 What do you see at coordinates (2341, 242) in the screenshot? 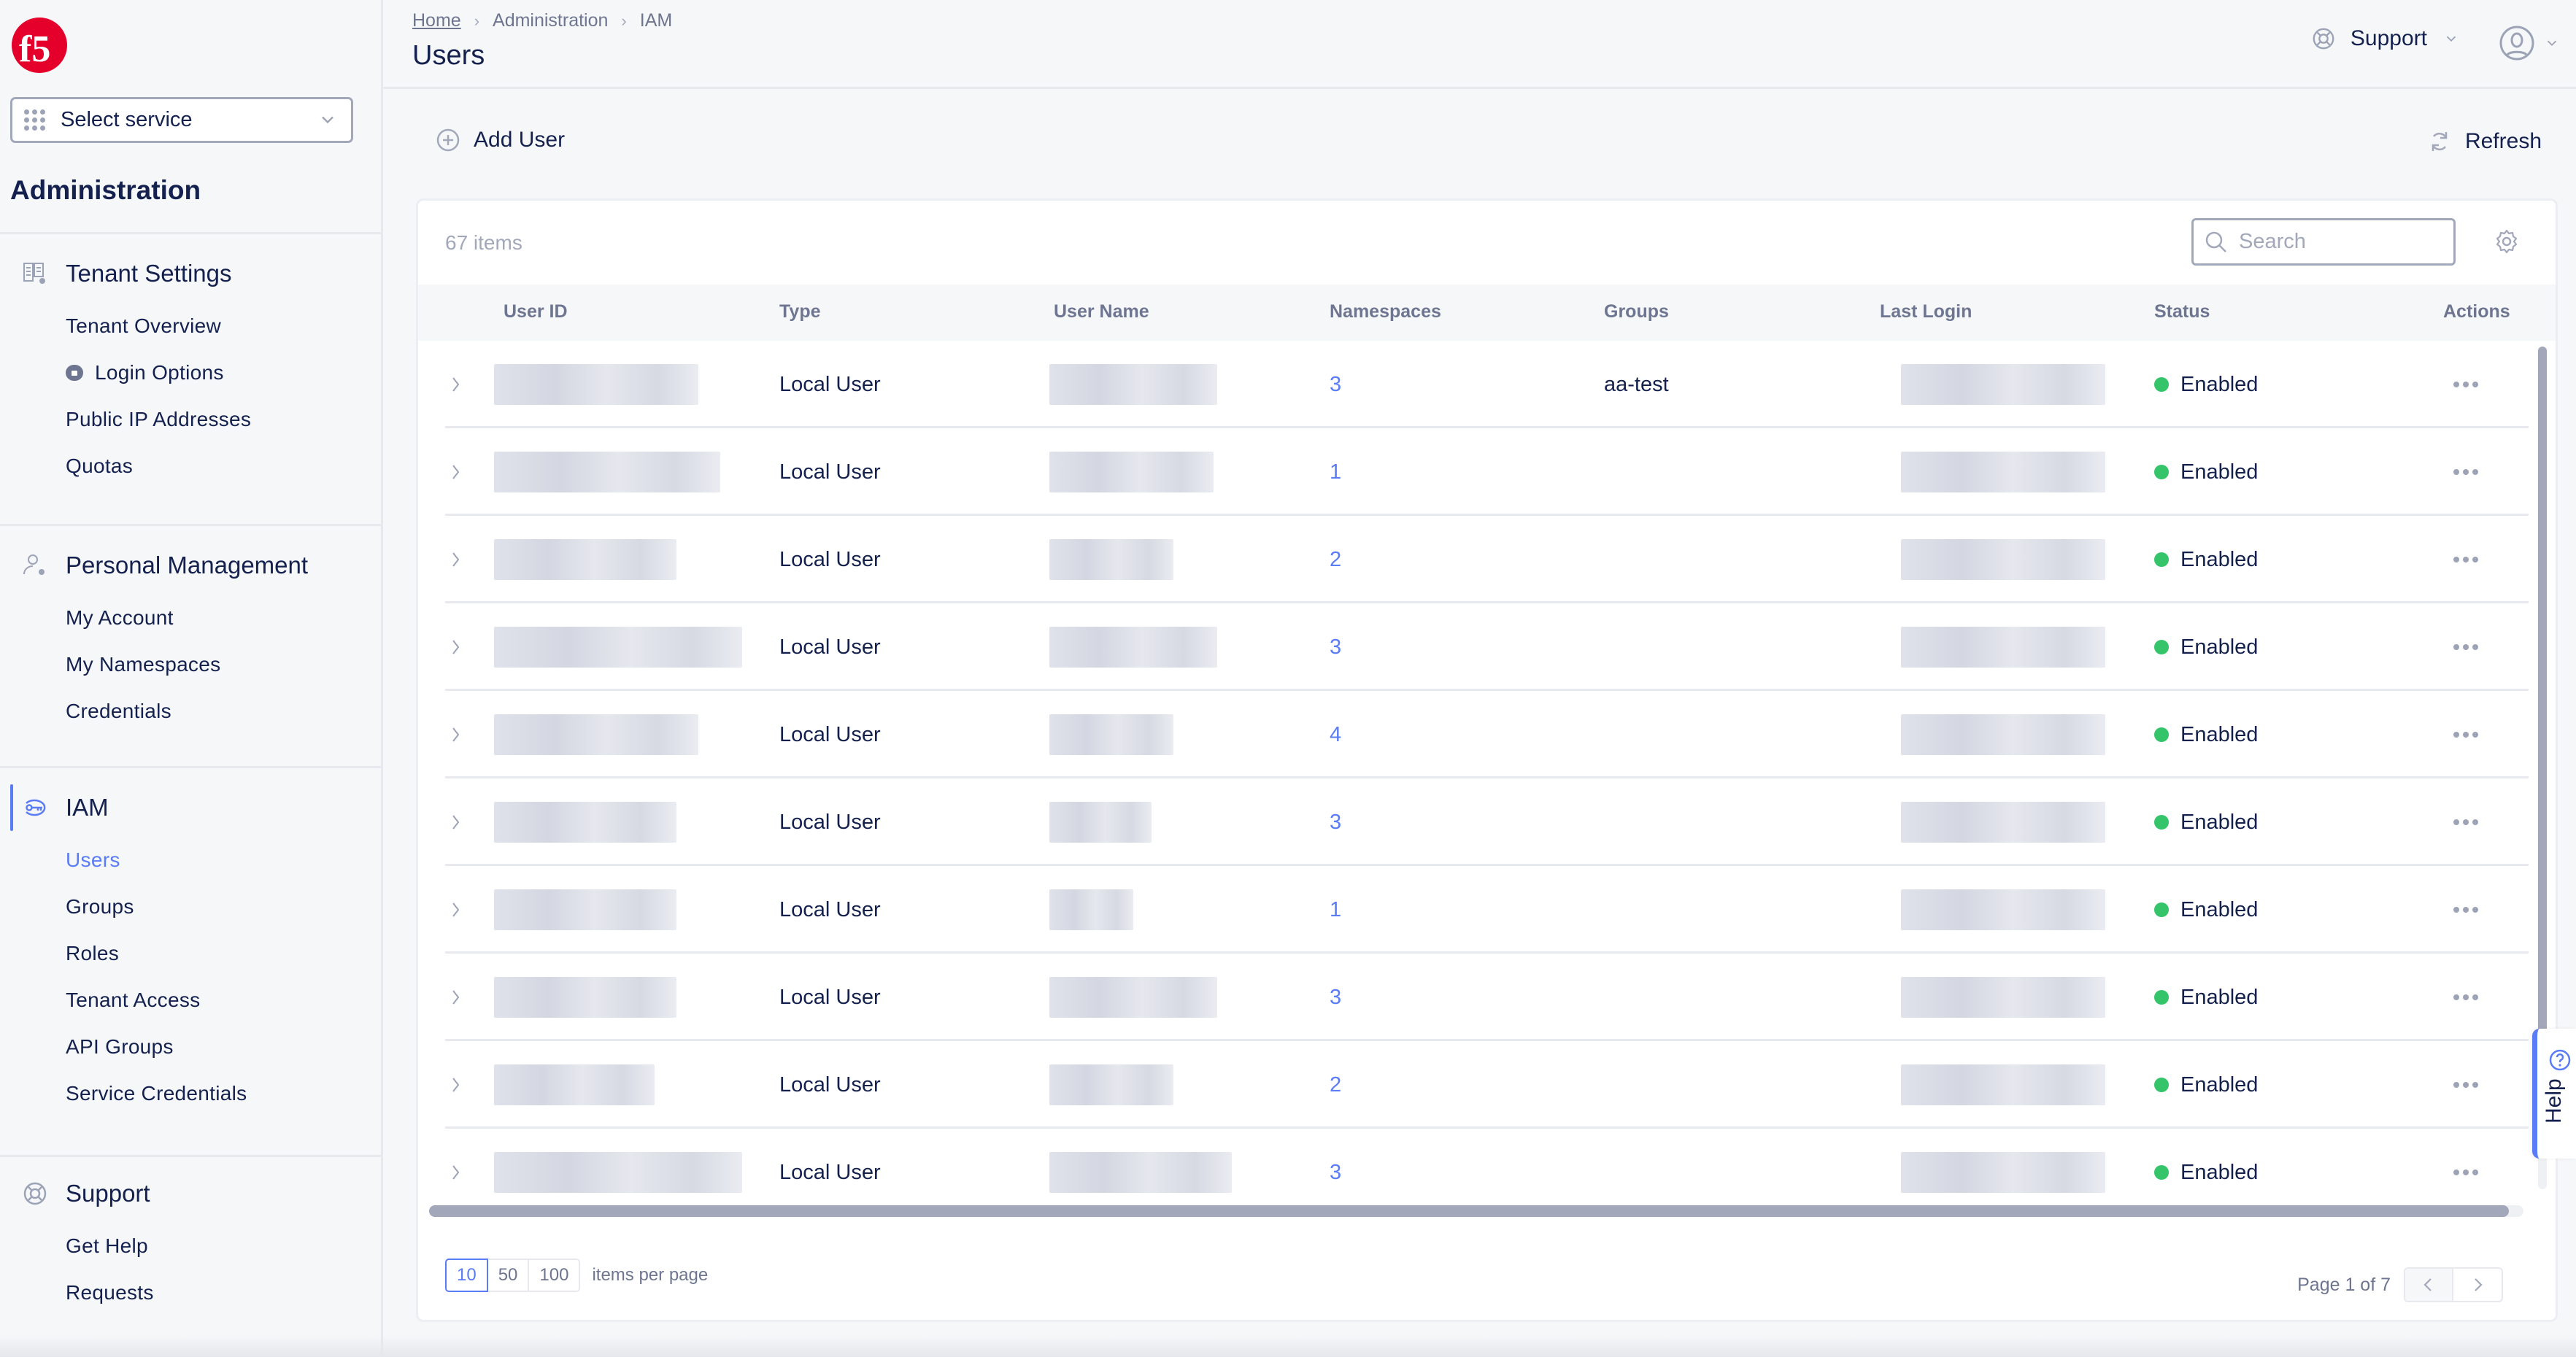
I see `search-input` at bounding box center [2341, 242].